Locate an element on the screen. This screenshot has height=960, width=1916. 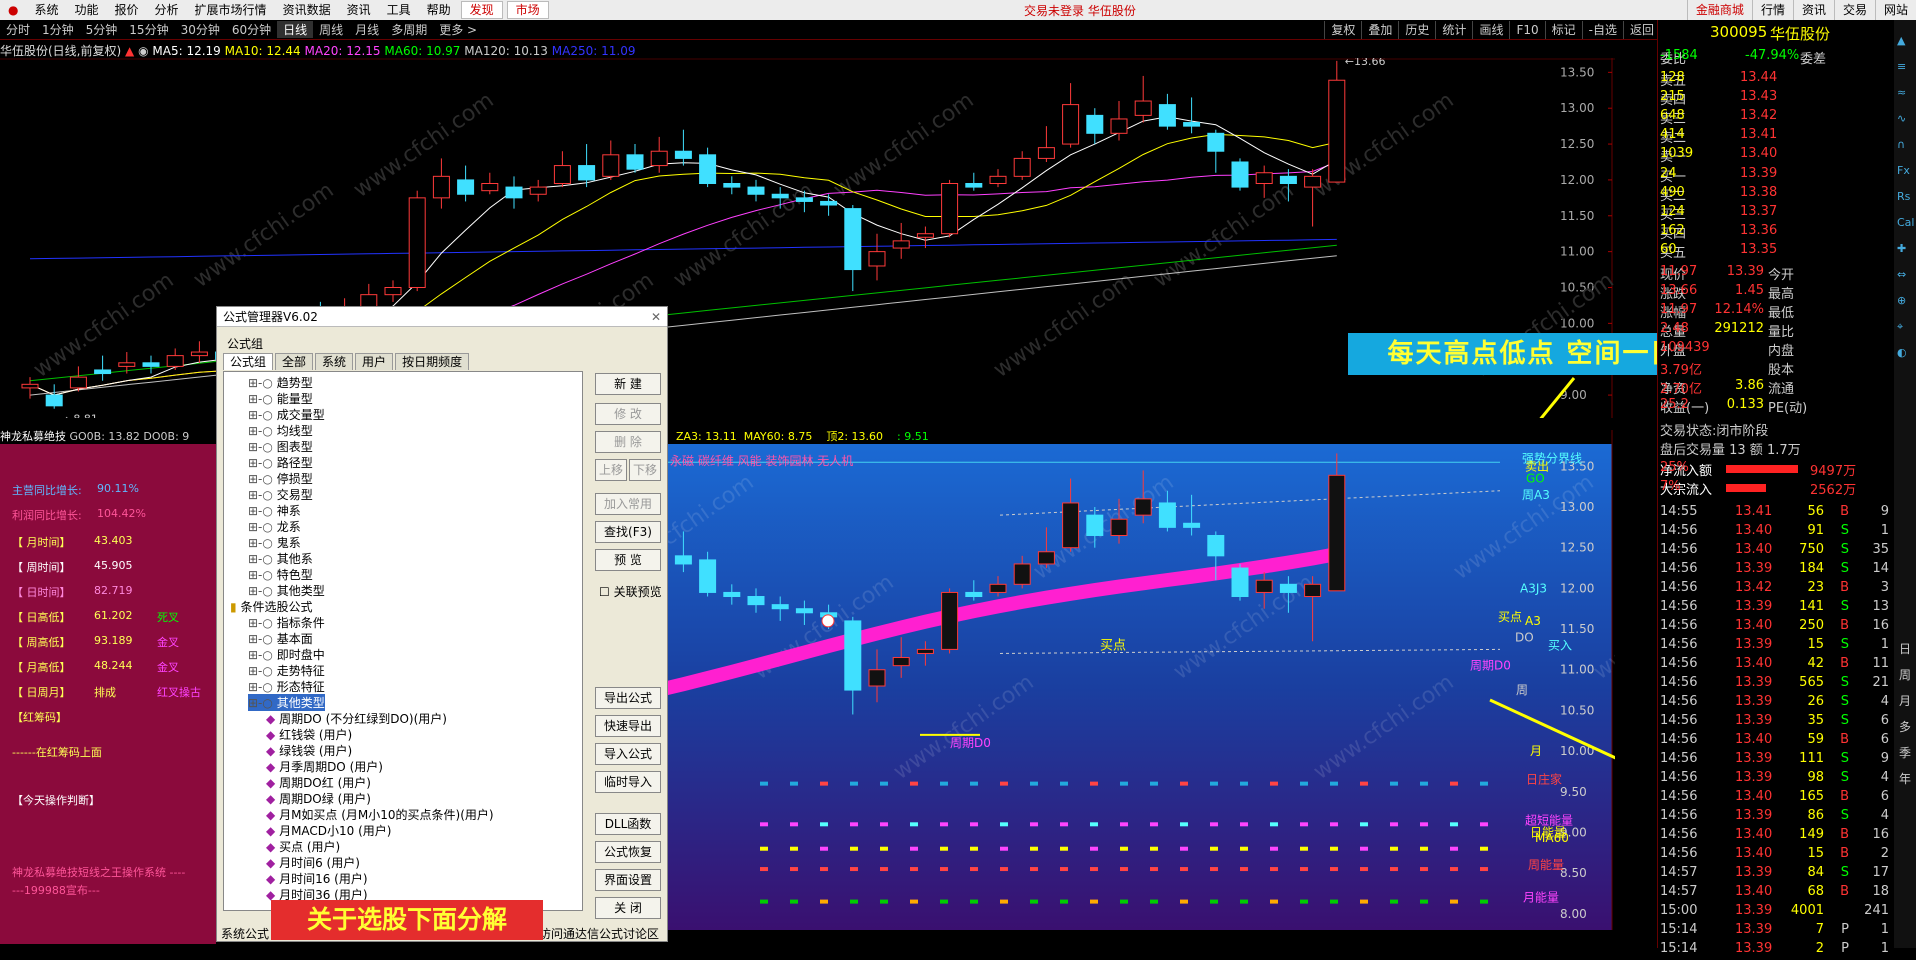
menu-website: 网站 is located at coordinates (1895, 10).